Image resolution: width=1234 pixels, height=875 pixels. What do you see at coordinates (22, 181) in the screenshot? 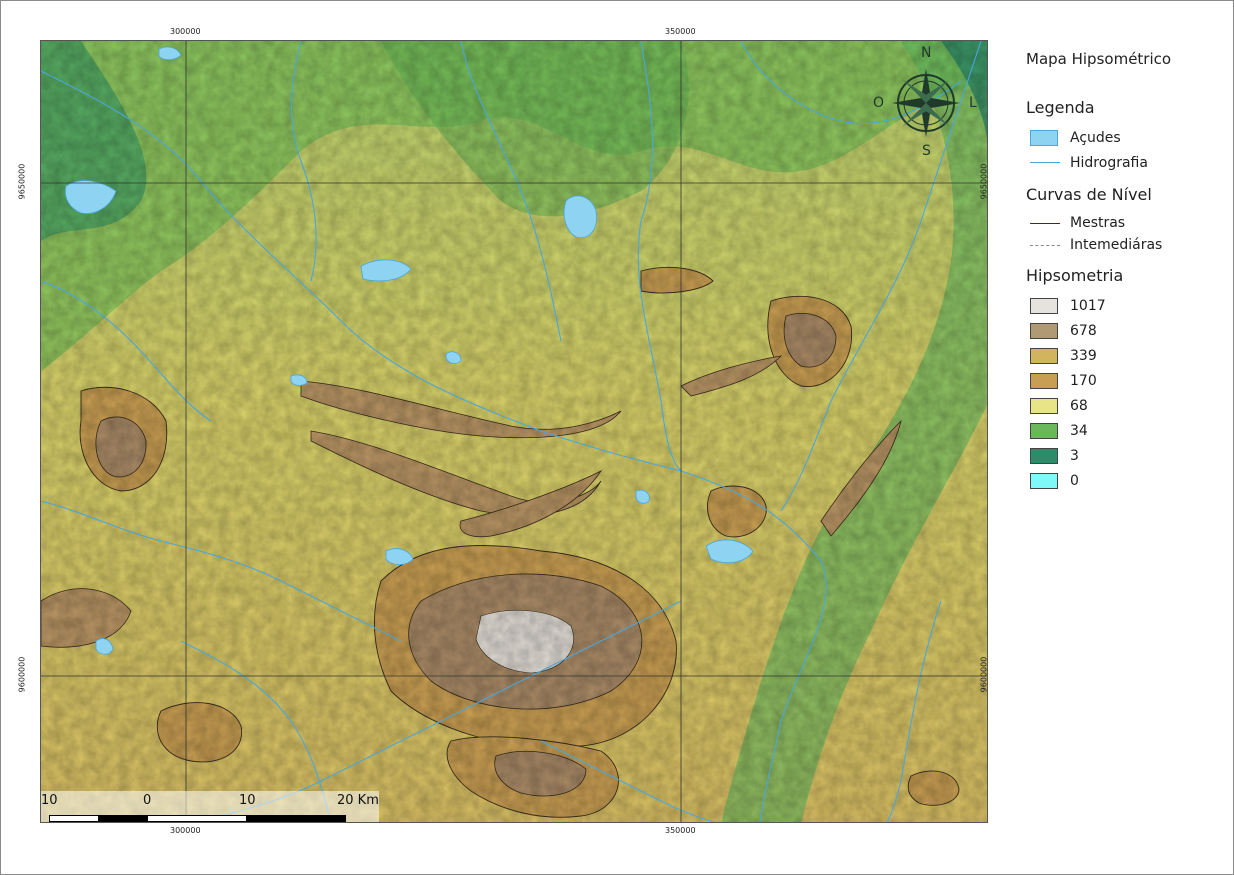
I see `coord-left-9650000: 9650000` at bounding box center [22, 181].